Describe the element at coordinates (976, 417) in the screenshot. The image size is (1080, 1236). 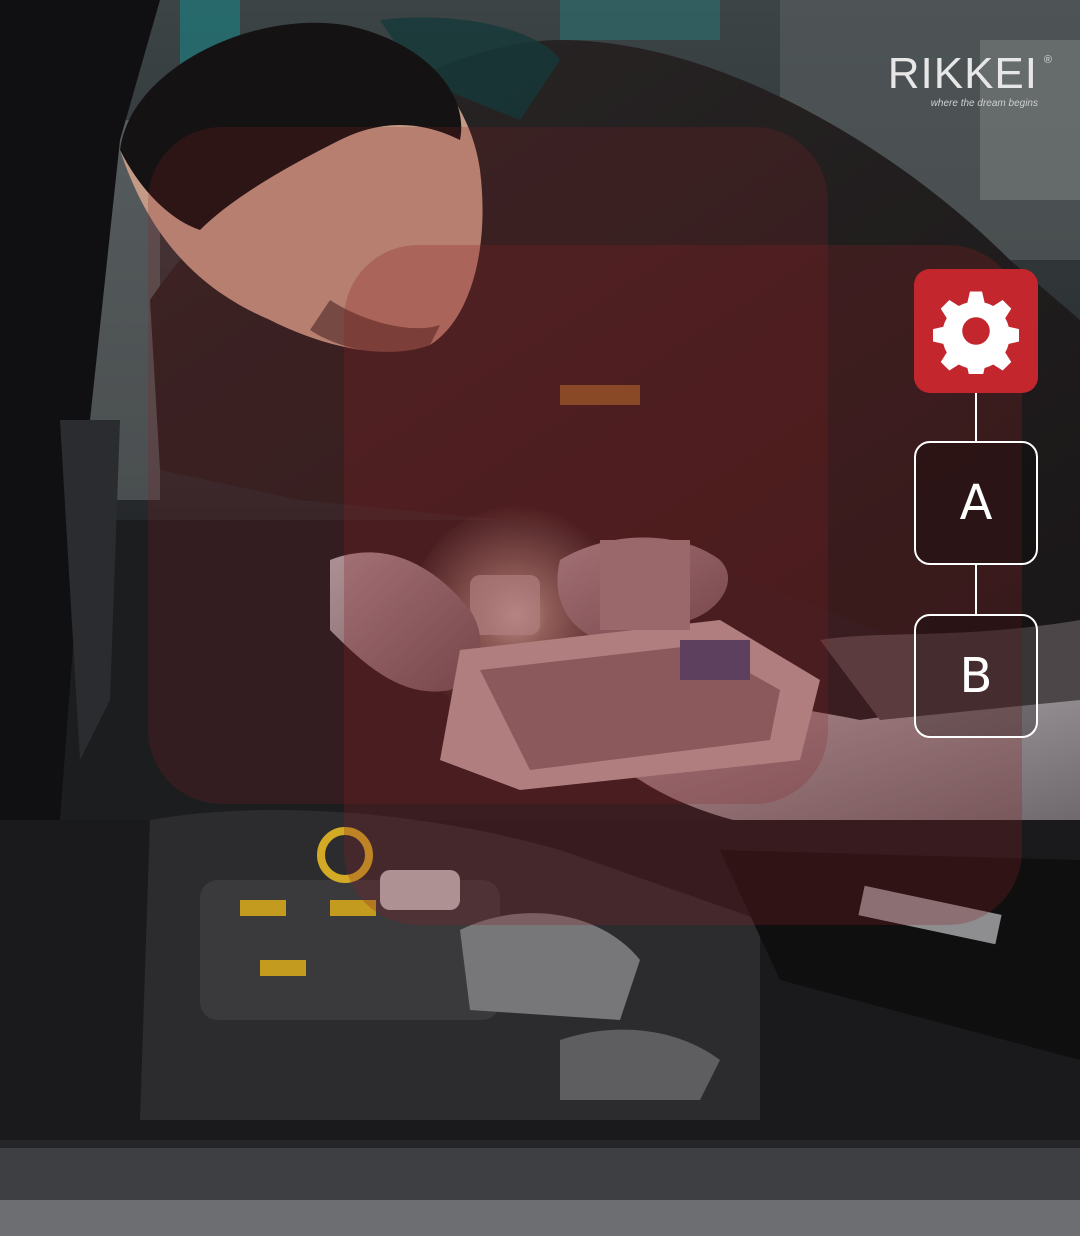
I see `connector-gear-to-a` at that location.